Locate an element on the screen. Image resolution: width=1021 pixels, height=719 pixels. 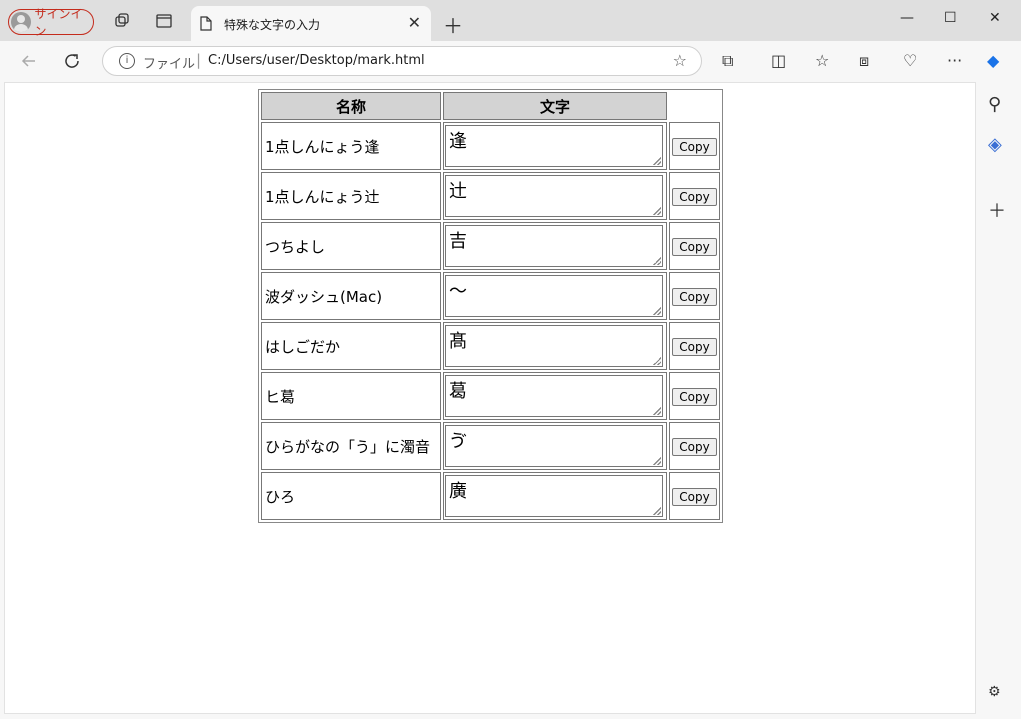
character-value: 逢 is located at coordinates (458, 141).